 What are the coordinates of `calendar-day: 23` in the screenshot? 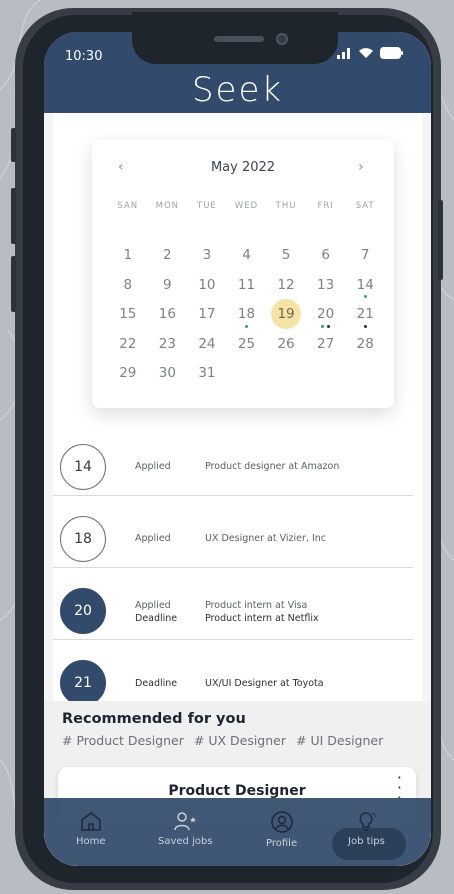 It's located at (168, 344).